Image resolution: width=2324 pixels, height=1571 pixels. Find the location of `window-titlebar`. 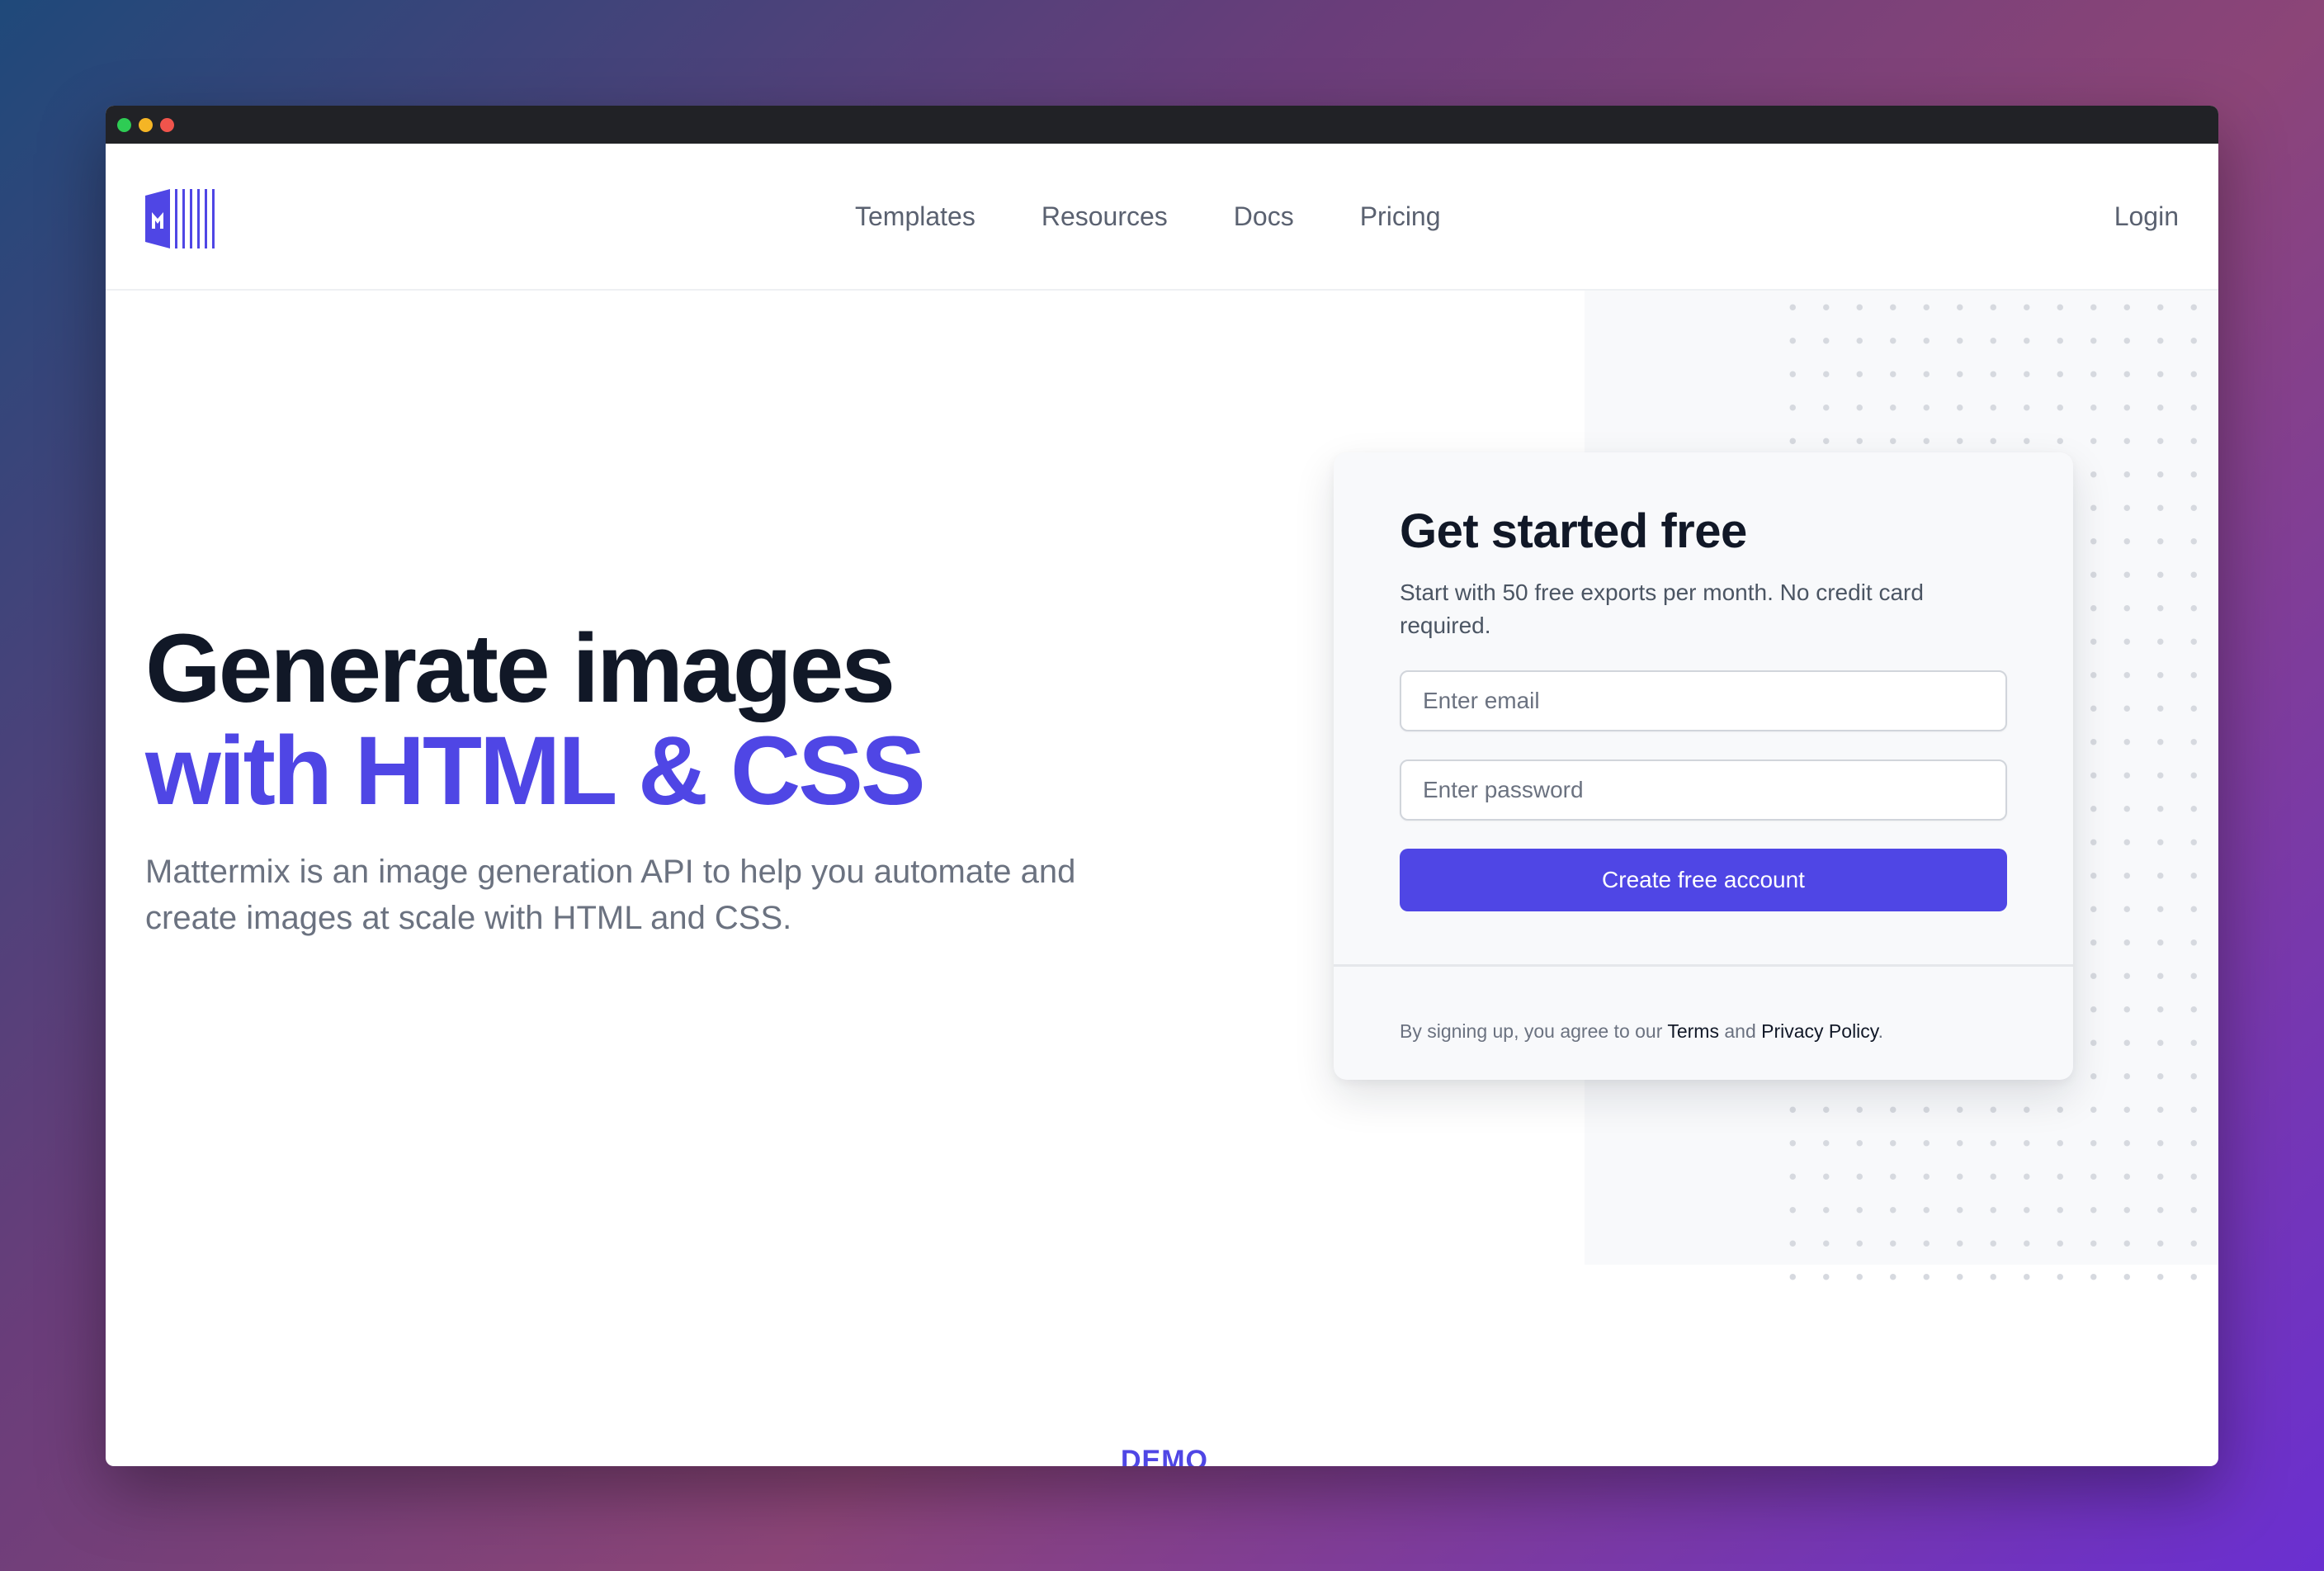

window-titlebar is located at coordinates (1162, 125).